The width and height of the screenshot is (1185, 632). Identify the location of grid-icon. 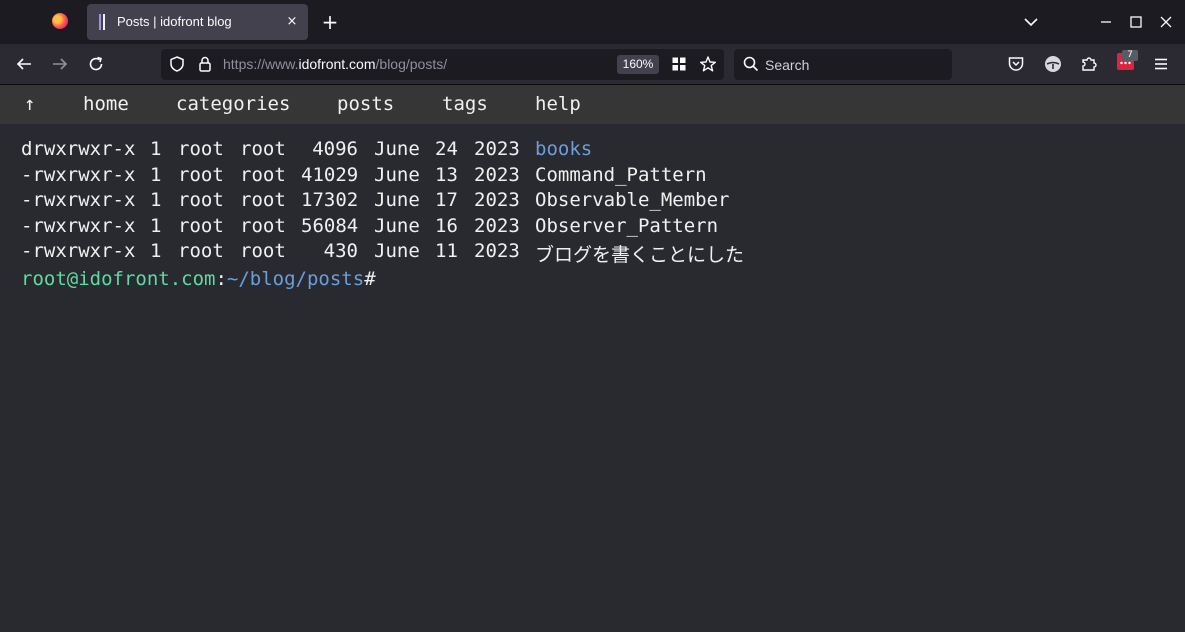
(679, 64).